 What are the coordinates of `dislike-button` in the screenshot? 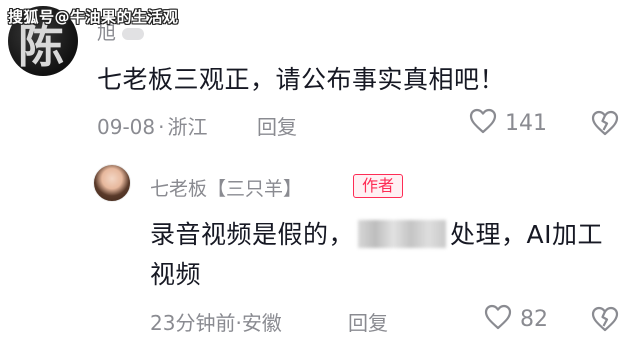 It's located at (605, 125).